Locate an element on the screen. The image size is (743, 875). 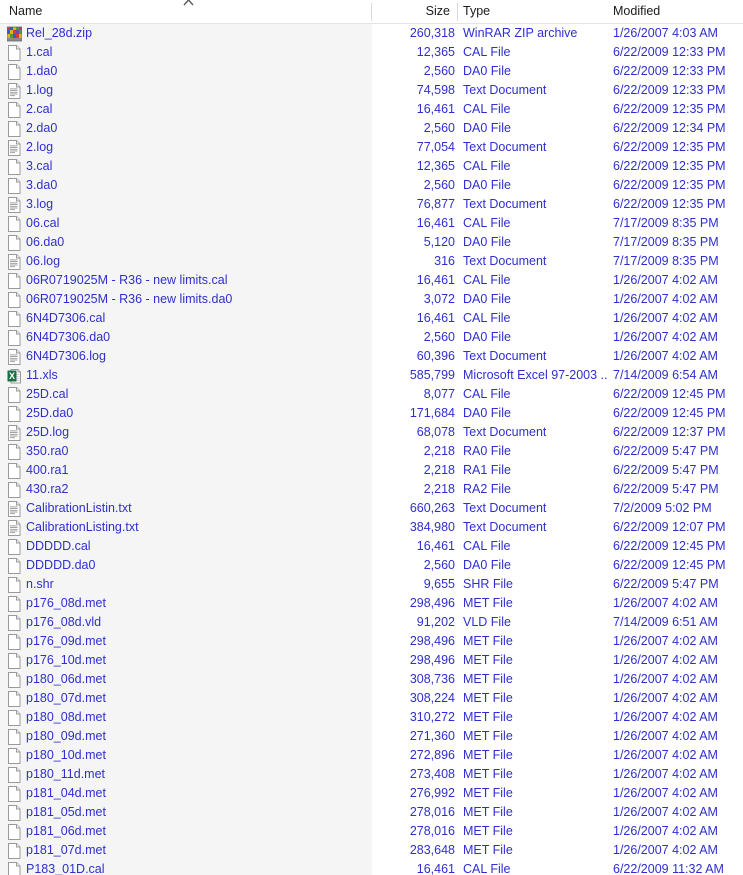
file-modified: 7/17/2009 8:35 PM is located at coordinates (666, 242).